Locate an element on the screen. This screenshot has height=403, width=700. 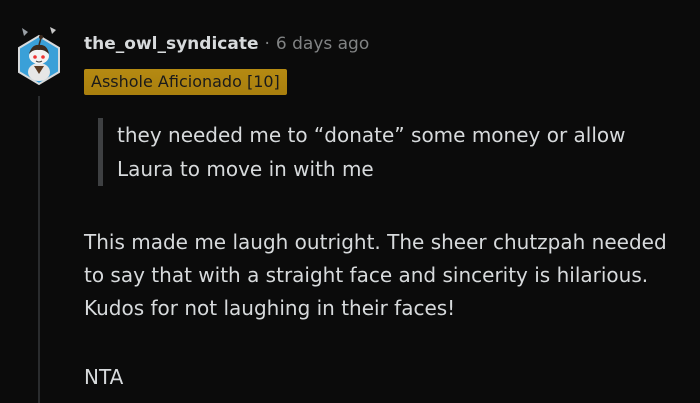
user-flair: Asshole Aficionado [10] is located at coordinates (185, 82).